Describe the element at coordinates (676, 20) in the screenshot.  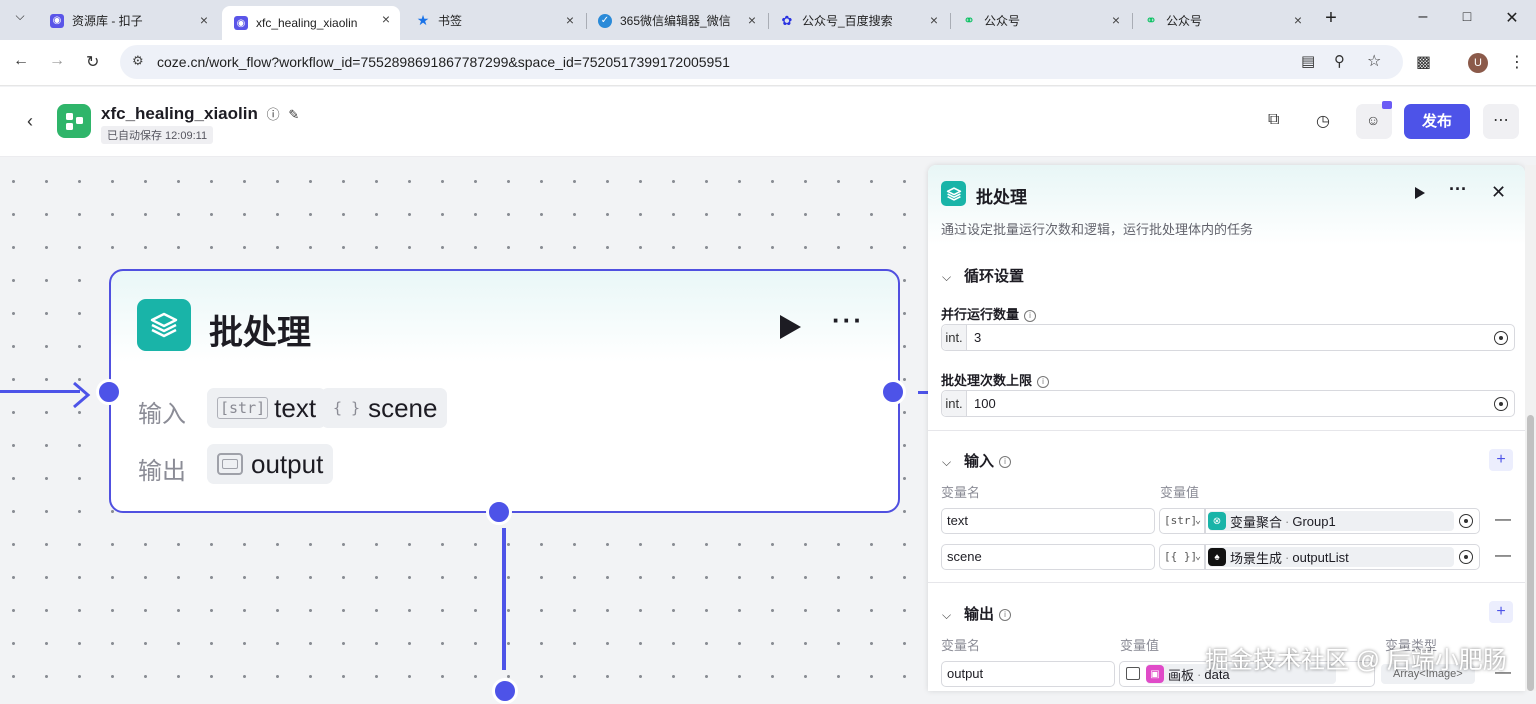
I see `tab-wechat-editor: ✓ 365微信编辑器_微信 ×` at that location.